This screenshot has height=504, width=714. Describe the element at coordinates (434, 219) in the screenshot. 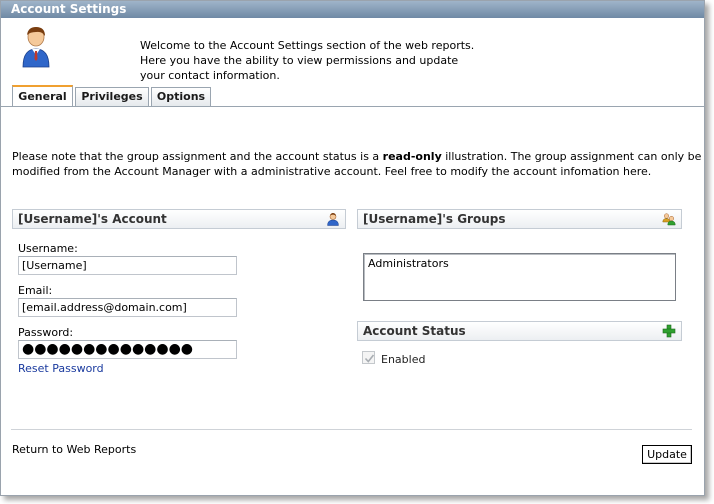

I see `groups-section-title: [Username]'s Groups` at that location.